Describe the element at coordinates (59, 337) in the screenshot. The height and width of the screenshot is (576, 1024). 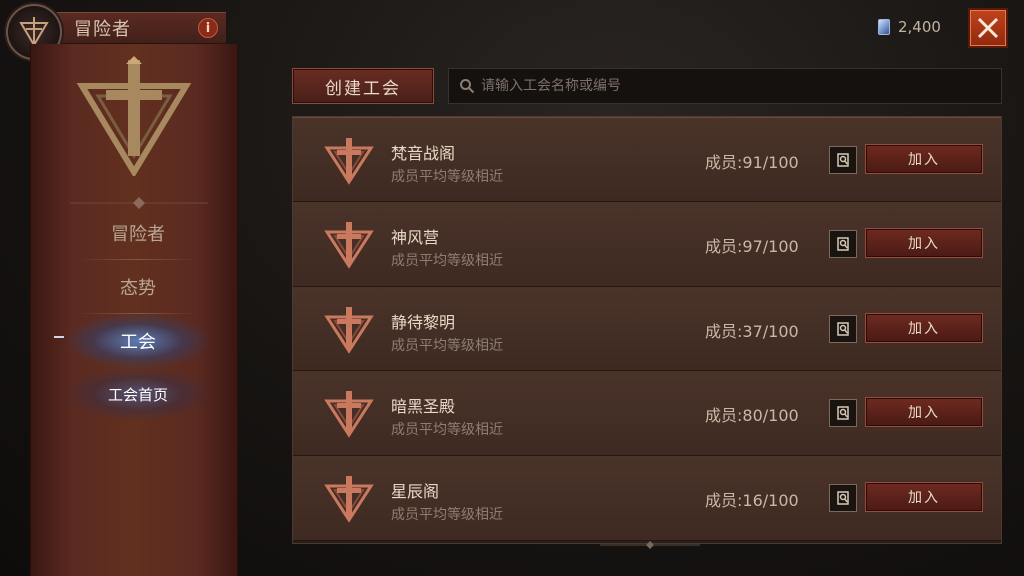
I see `active-nav-marker` at that location.